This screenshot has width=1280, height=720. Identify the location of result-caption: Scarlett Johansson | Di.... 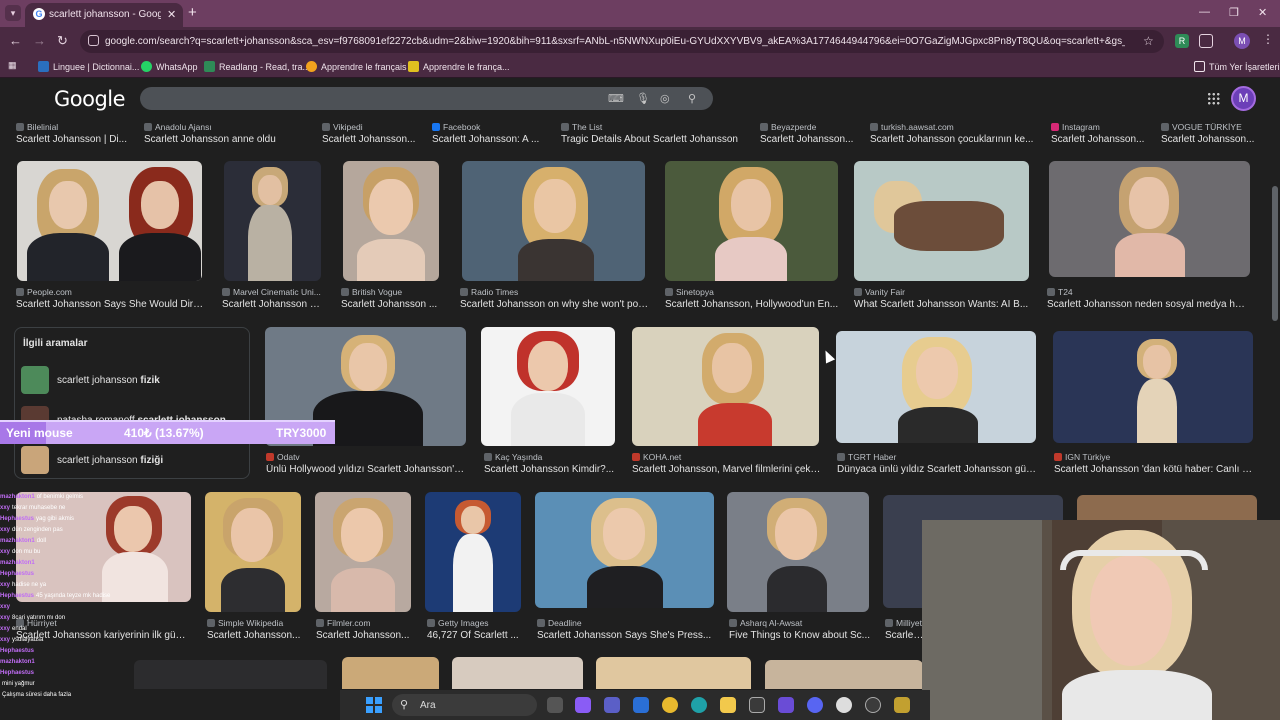
(76, 139).